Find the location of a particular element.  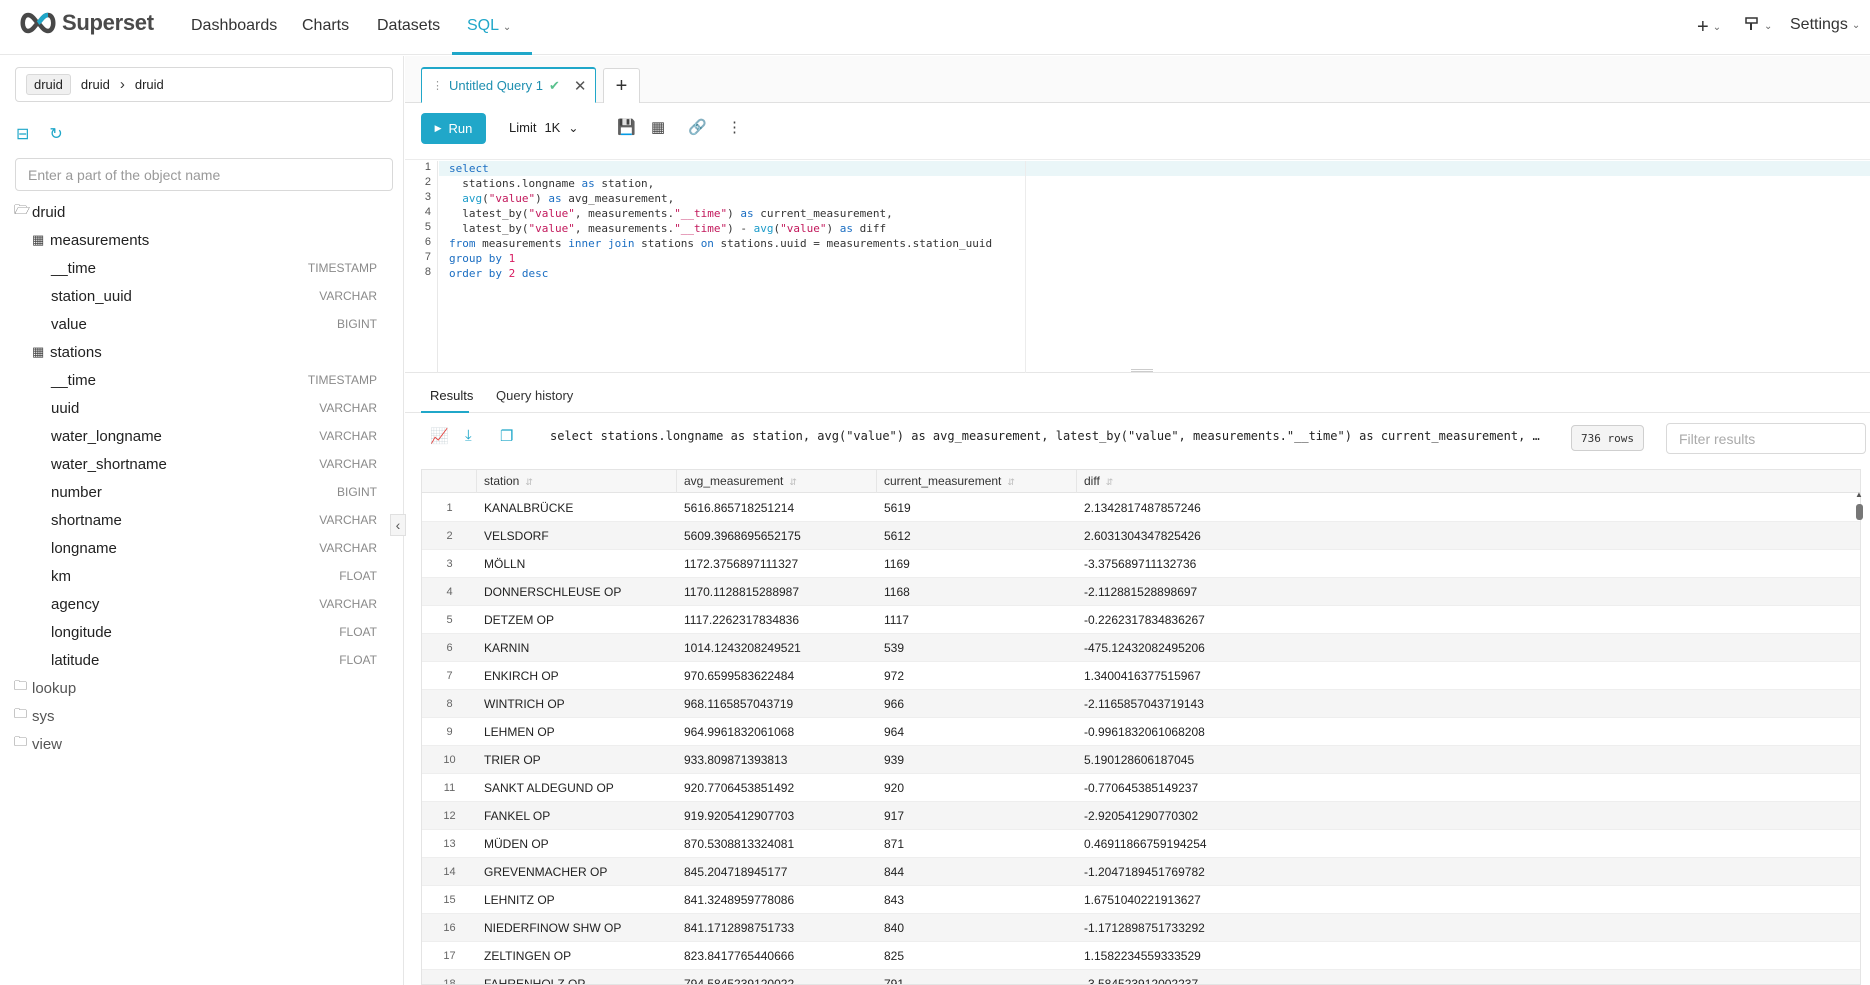

tree-schema-druid: 🗁 druid is located at coordinates (201, 212).